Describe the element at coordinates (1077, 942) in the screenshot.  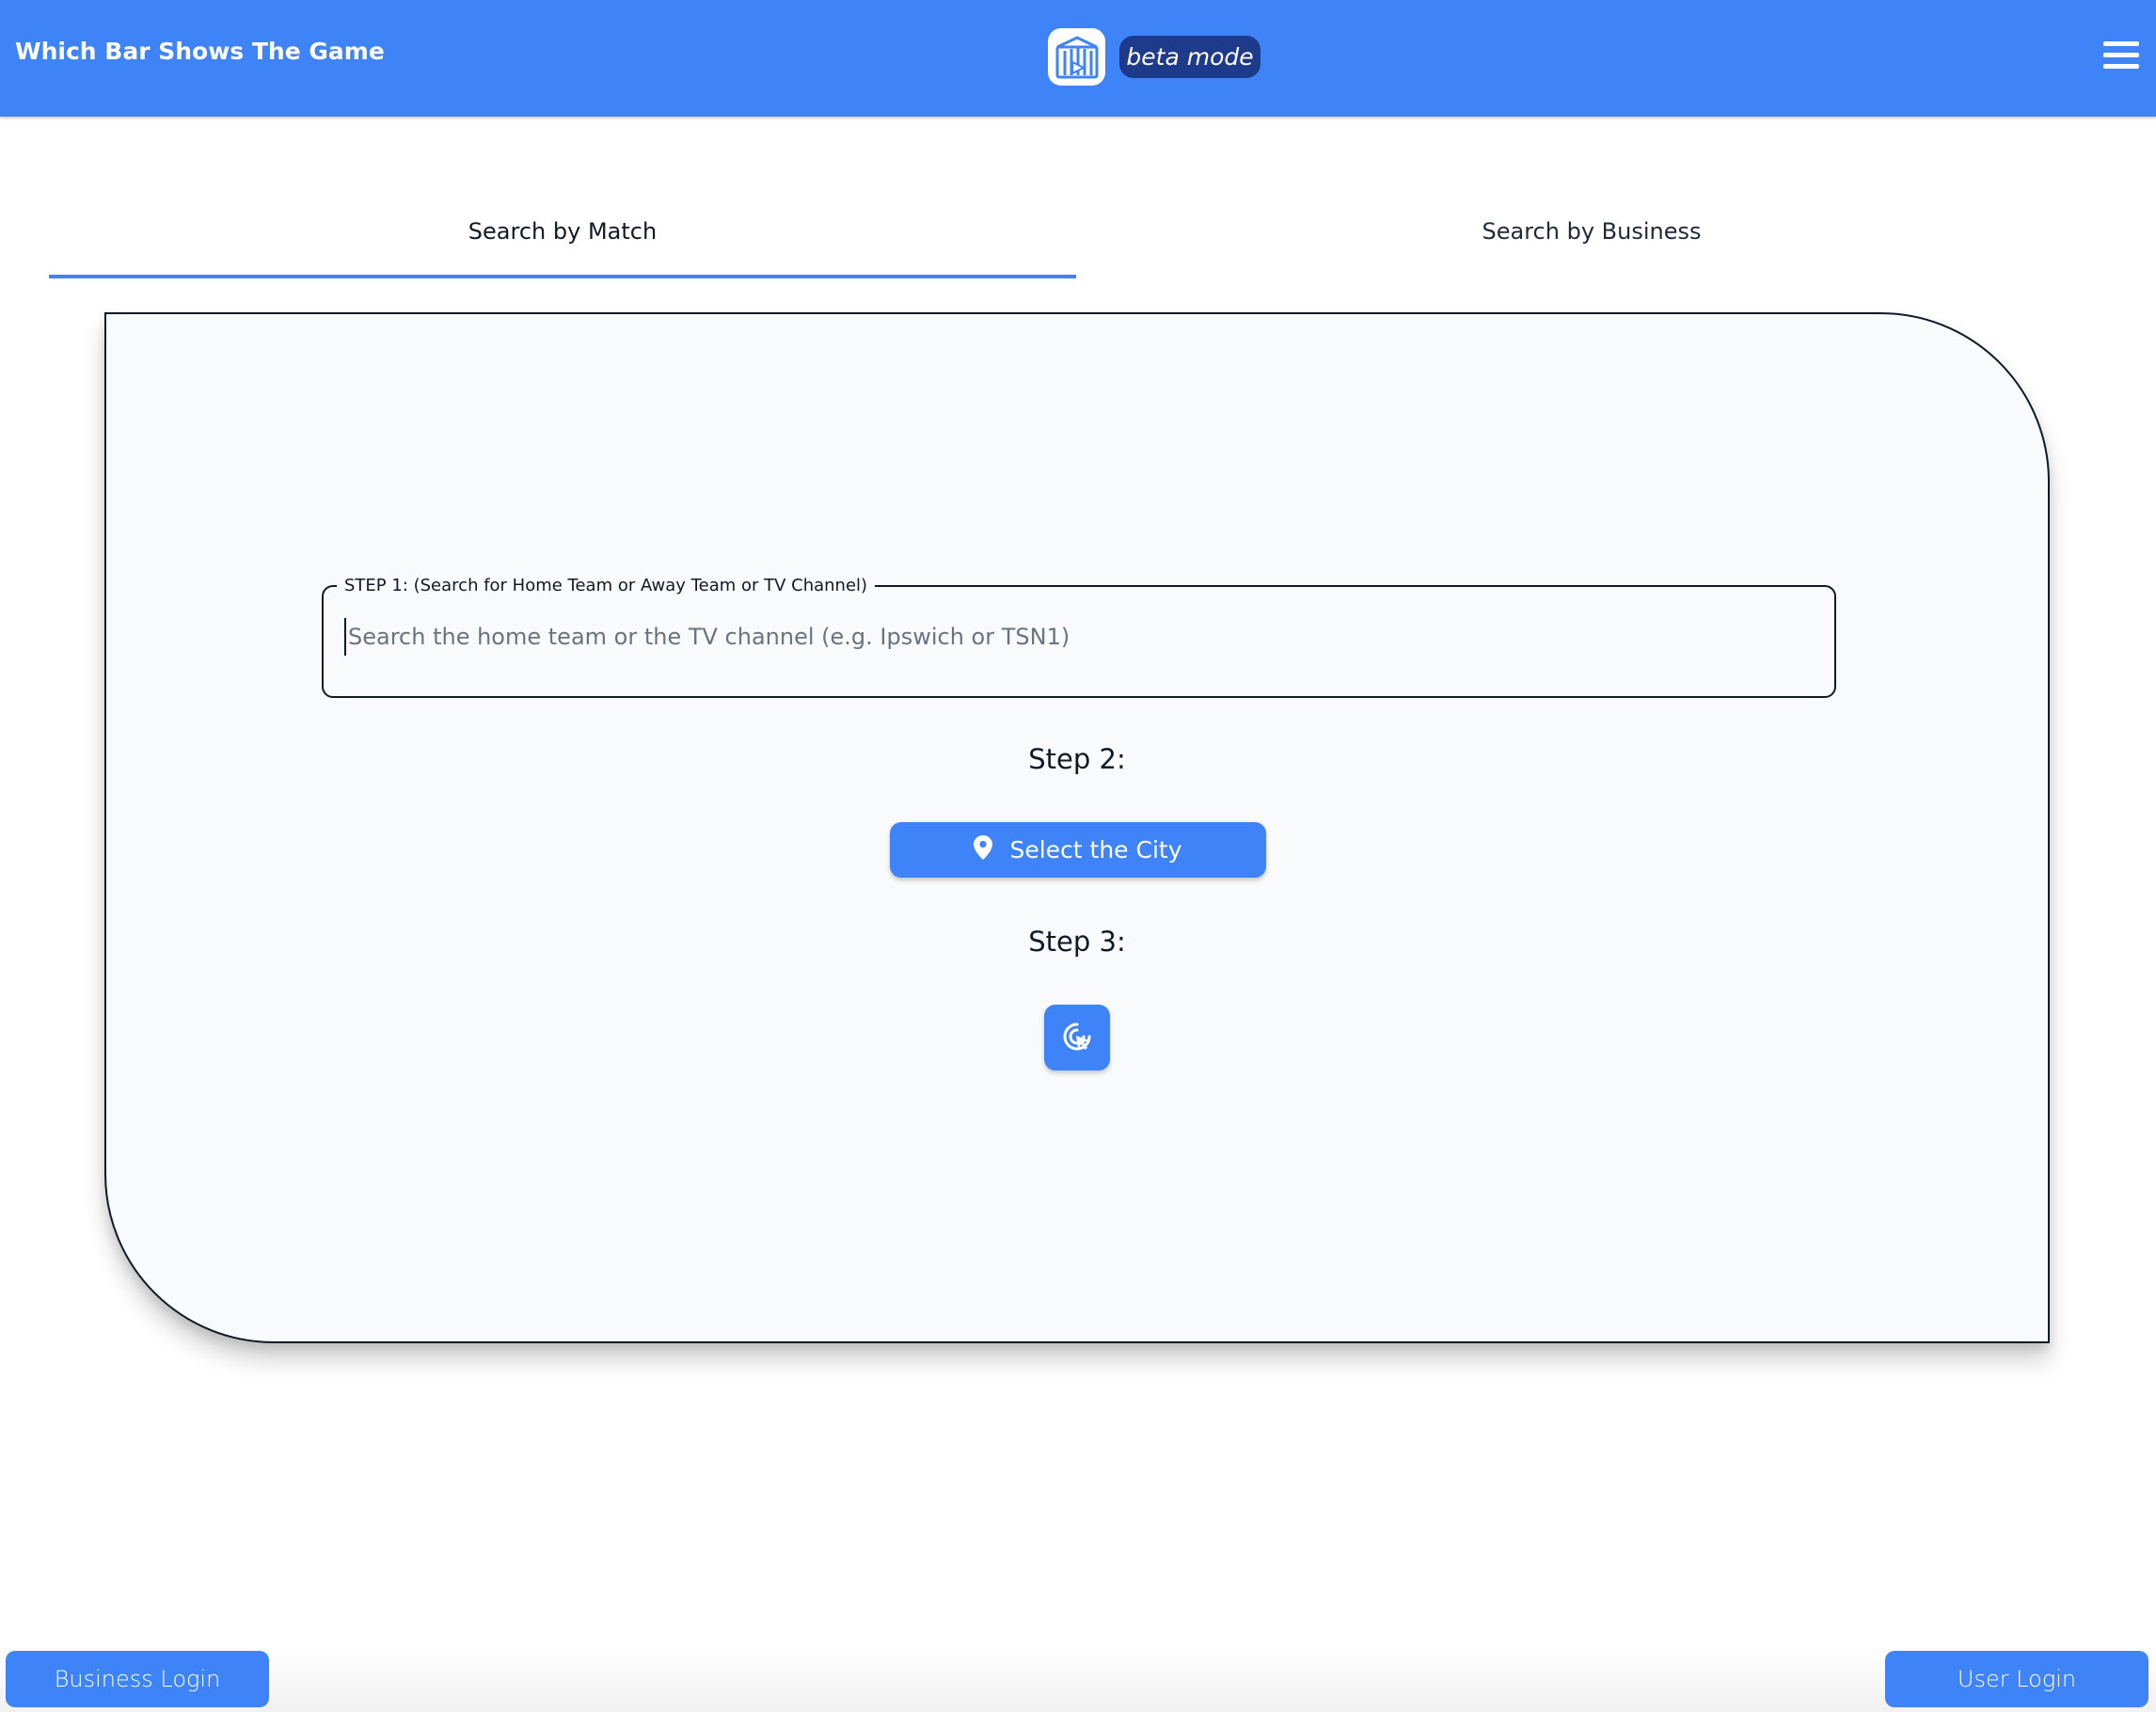
I see `step3-label: Step 3:` at that location.